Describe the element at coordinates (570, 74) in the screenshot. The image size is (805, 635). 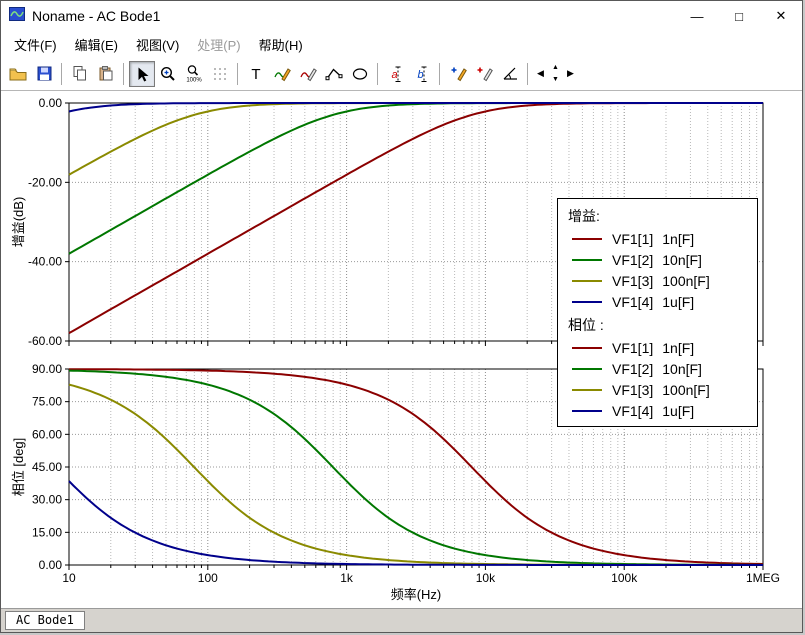
I see `step-right-button: ▶` at that location.